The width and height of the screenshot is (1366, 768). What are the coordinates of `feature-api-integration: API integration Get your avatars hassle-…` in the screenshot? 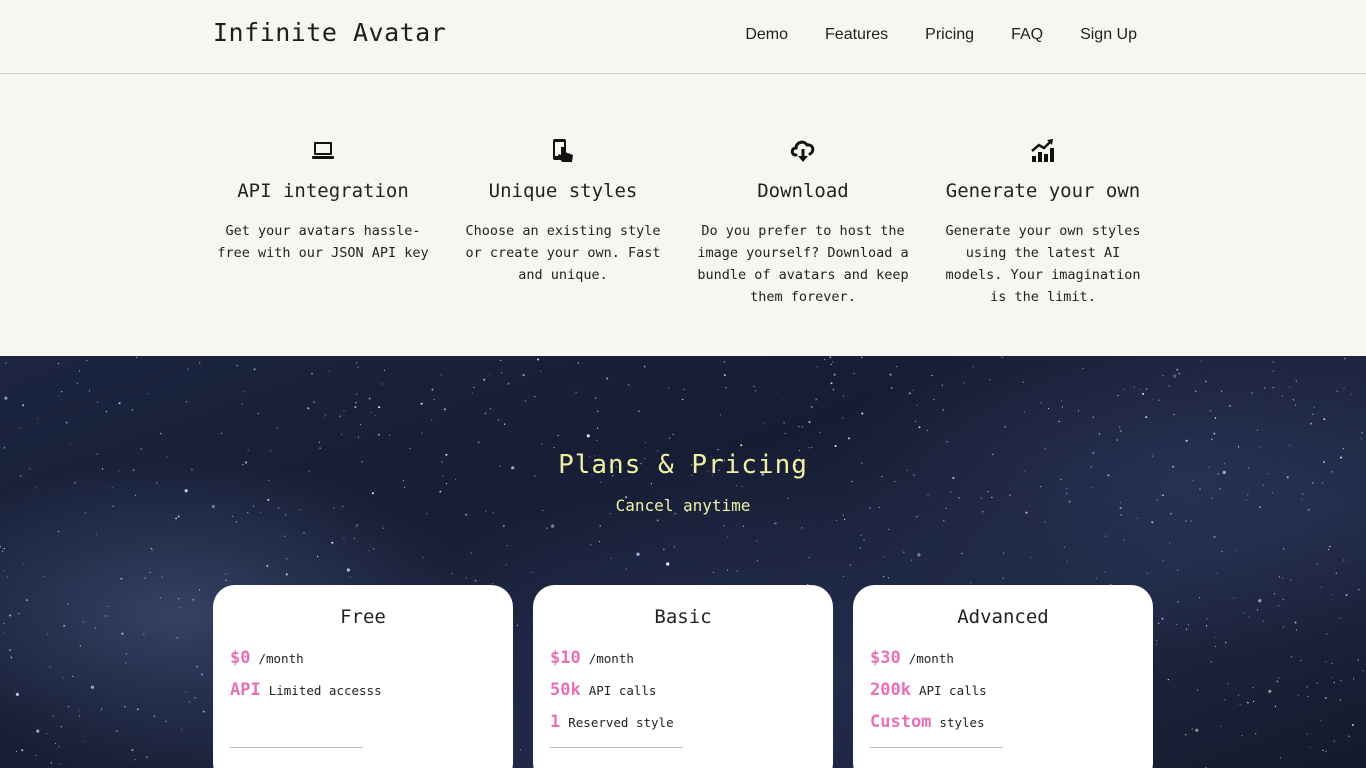 It's located at (323, 222).